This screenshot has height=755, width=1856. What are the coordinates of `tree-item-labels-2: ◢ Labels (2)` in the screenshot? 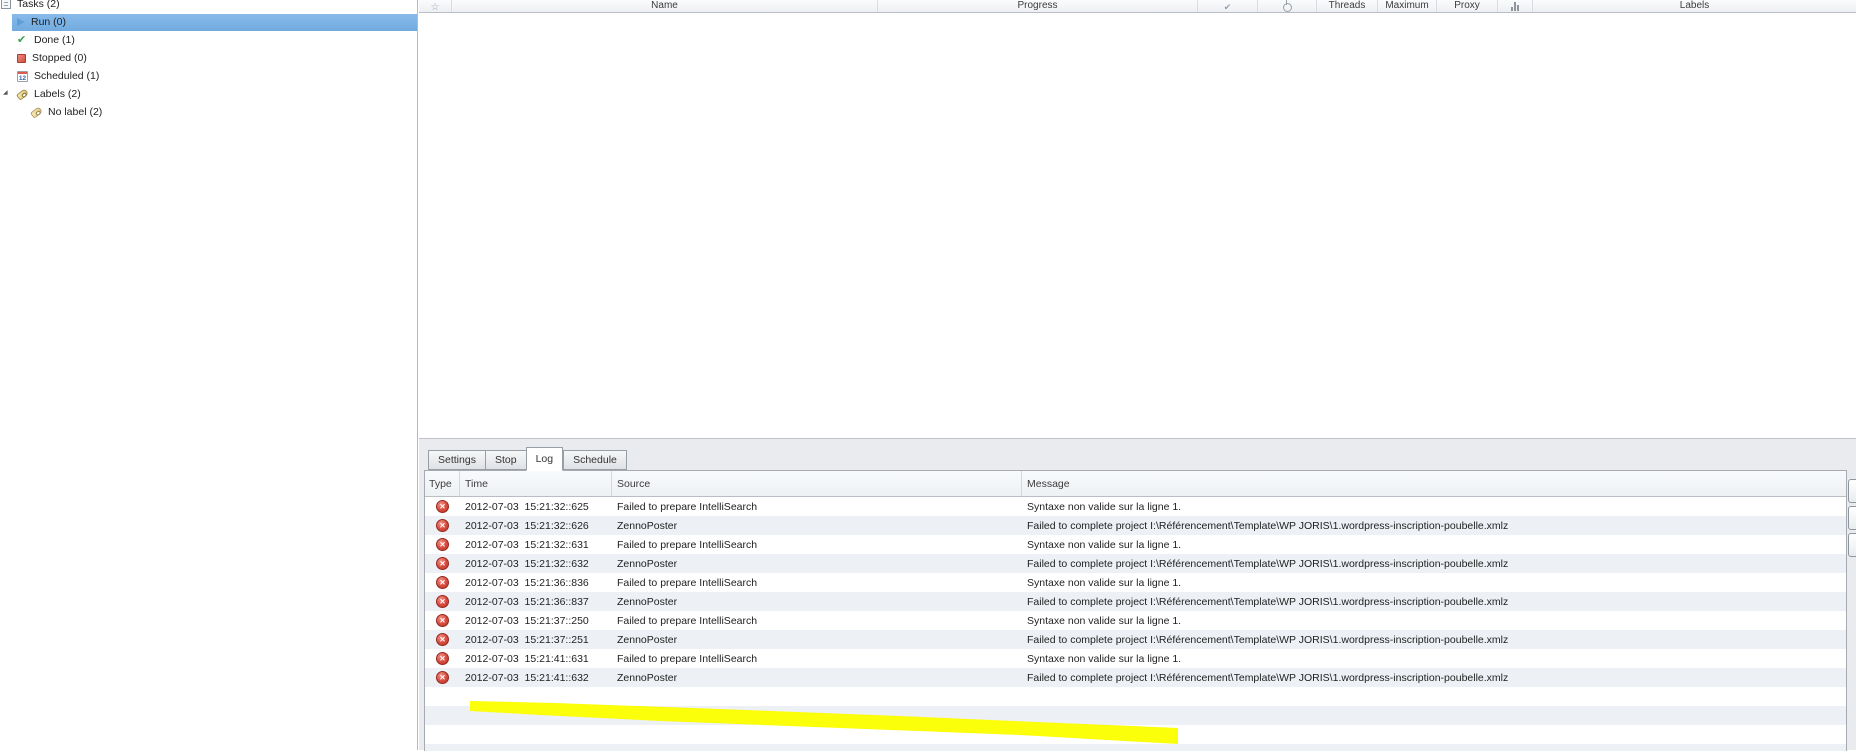 It's located at (208, 94).